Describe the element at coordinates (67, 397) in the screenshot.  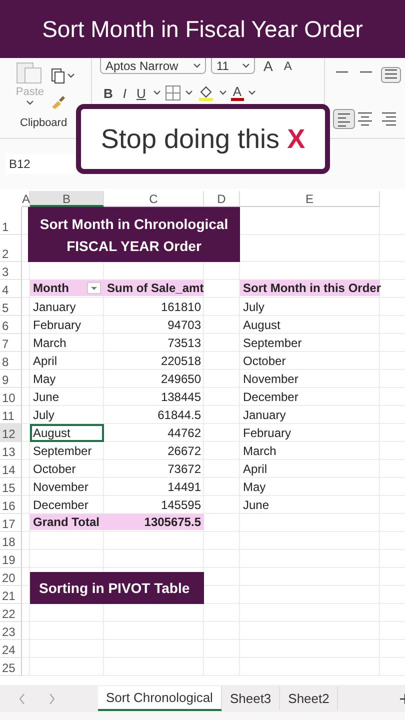
I see `table-cell: June` at that location.